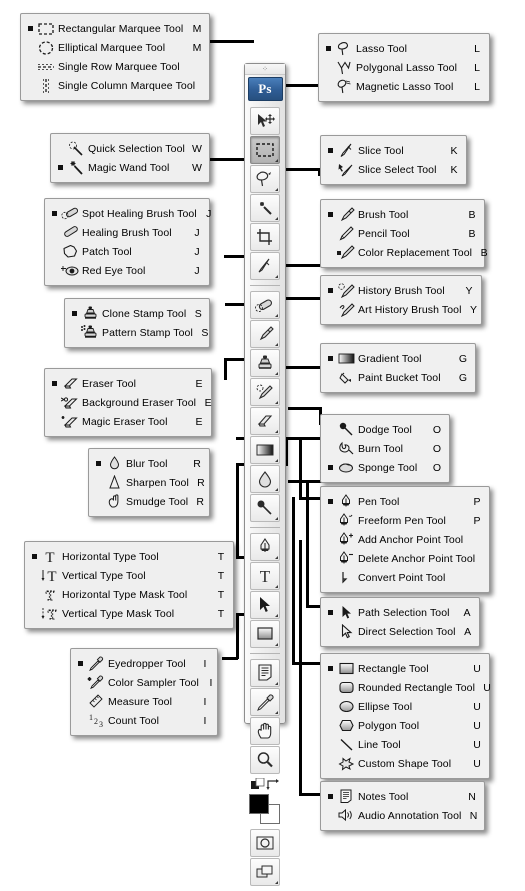 The width and height of the screenshot is (525, 891). Describe the element at coordinates (400, 612) in the screenshot. I see `menu-item: Path Selection Tool A` at that location.